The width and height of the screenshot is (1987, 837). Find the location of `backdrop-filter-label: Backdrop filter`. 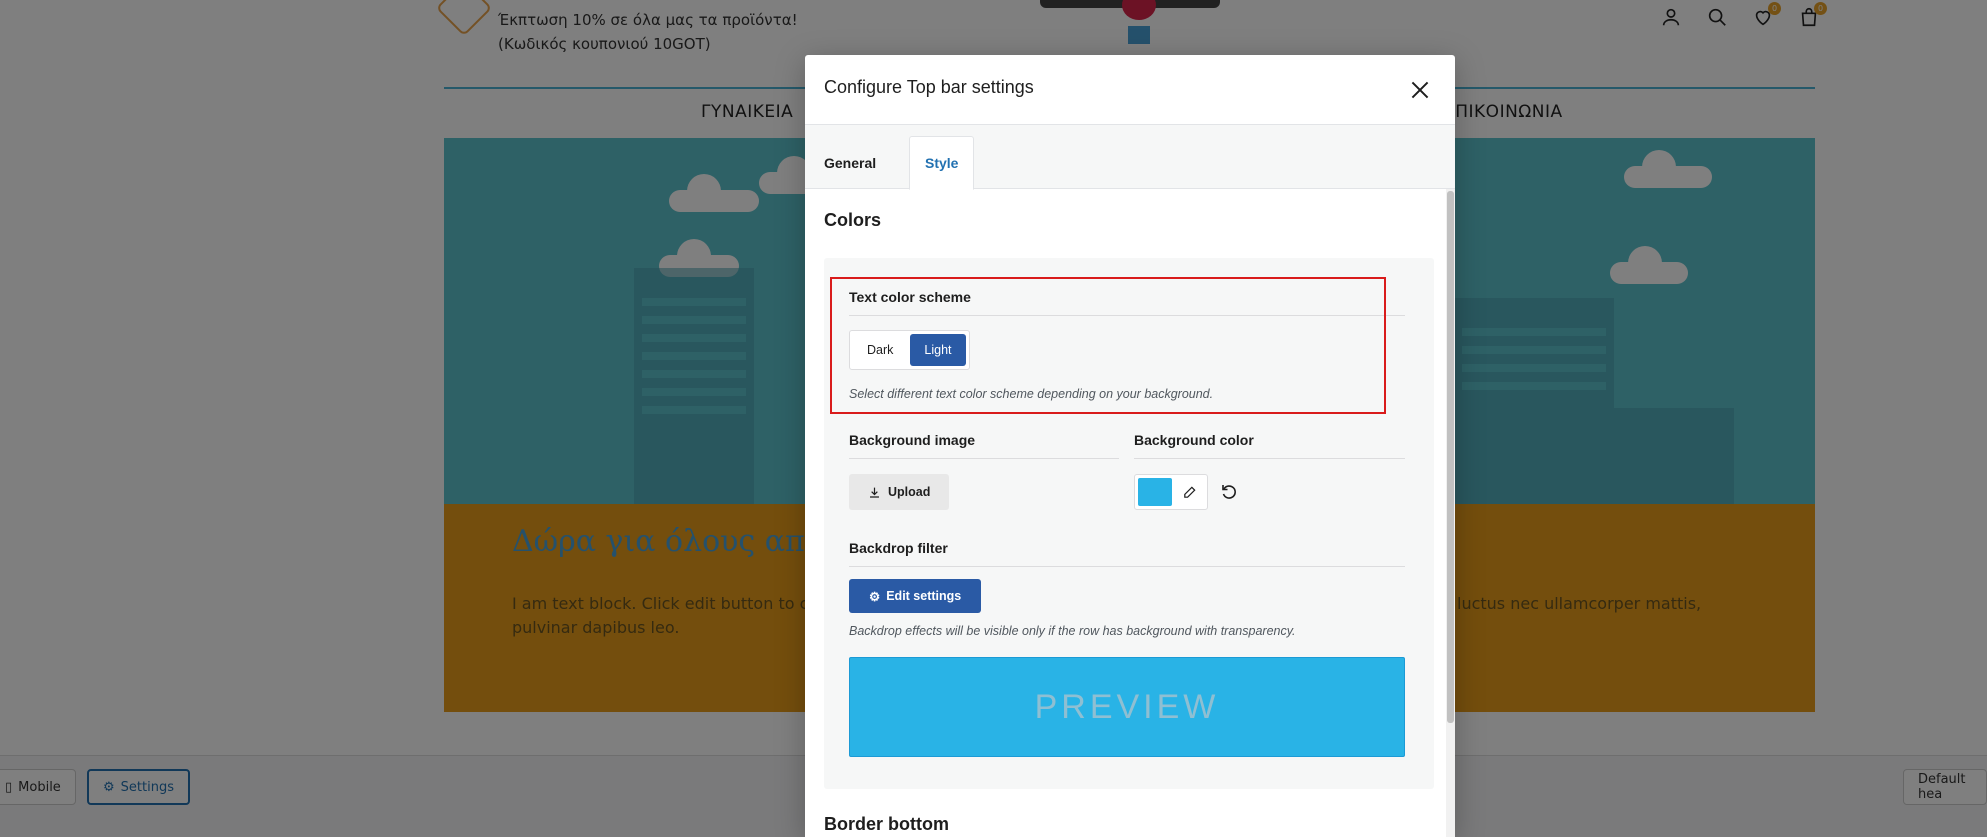

backdrop-filter-label: Backdrop filter is located at coordinates (1127, 553).